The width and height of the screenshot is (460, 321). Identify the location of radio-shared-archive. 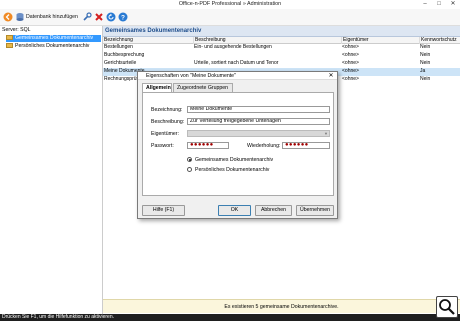
(189, 159).